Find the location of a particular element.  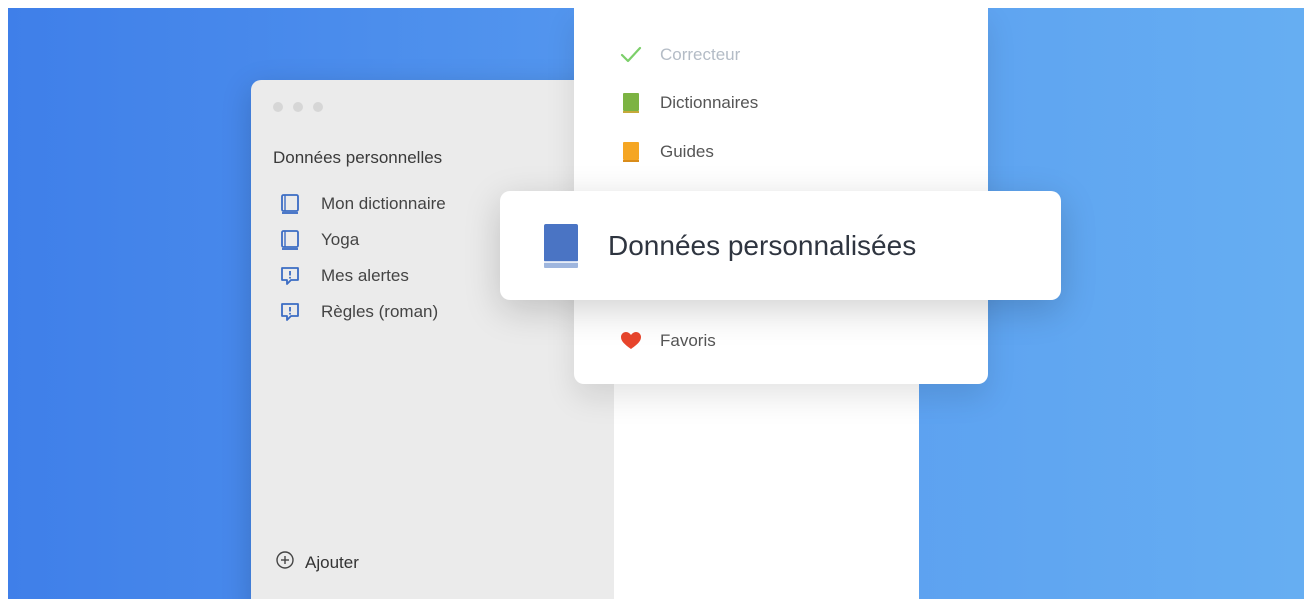

list-item-label: Règles (roman) is located at coordinates (380, 311).